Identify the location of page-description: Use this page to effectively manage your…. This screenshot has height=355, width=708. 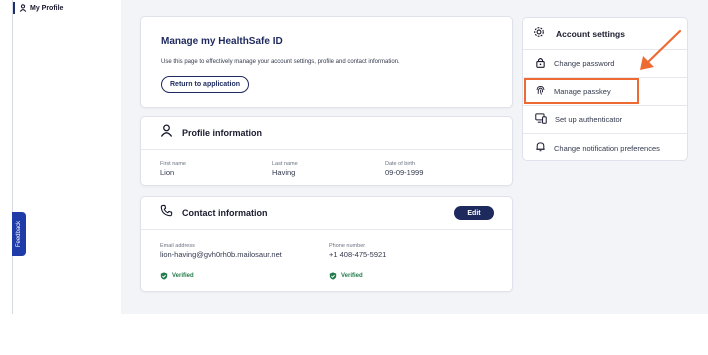
(280, 62).